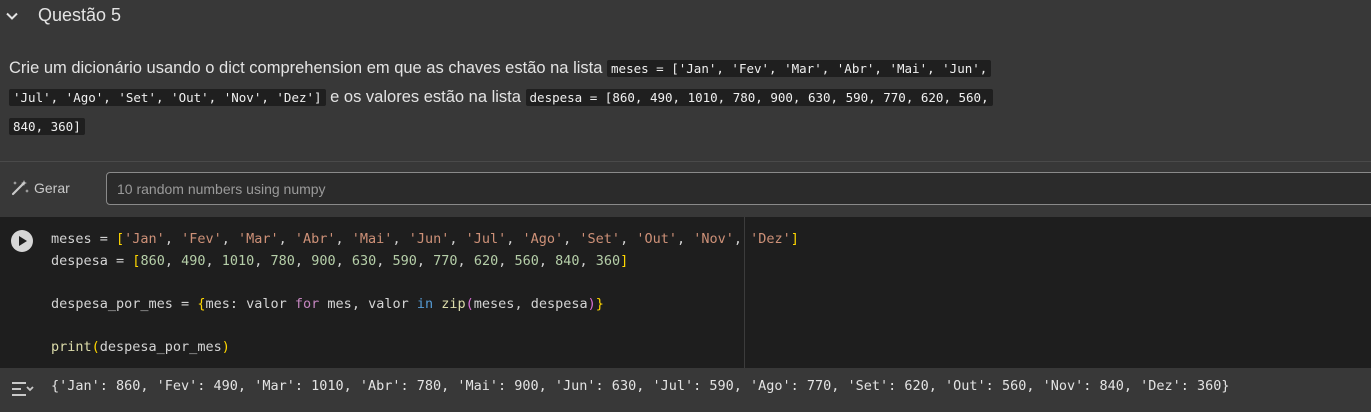 Image resolution: width=1371 pixels, height=412 pixels. I want to click on generate-label: Gerar, so click(52, 188).